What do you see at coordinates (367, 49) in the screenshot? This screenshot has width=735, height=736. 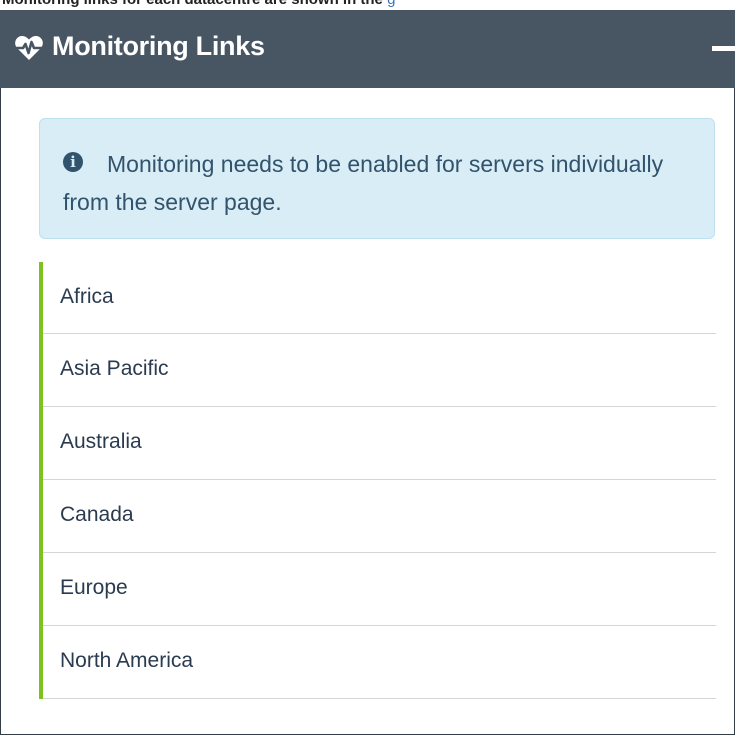 I see `panel-header: Monitoring Links` at bounding box center [367, 49].